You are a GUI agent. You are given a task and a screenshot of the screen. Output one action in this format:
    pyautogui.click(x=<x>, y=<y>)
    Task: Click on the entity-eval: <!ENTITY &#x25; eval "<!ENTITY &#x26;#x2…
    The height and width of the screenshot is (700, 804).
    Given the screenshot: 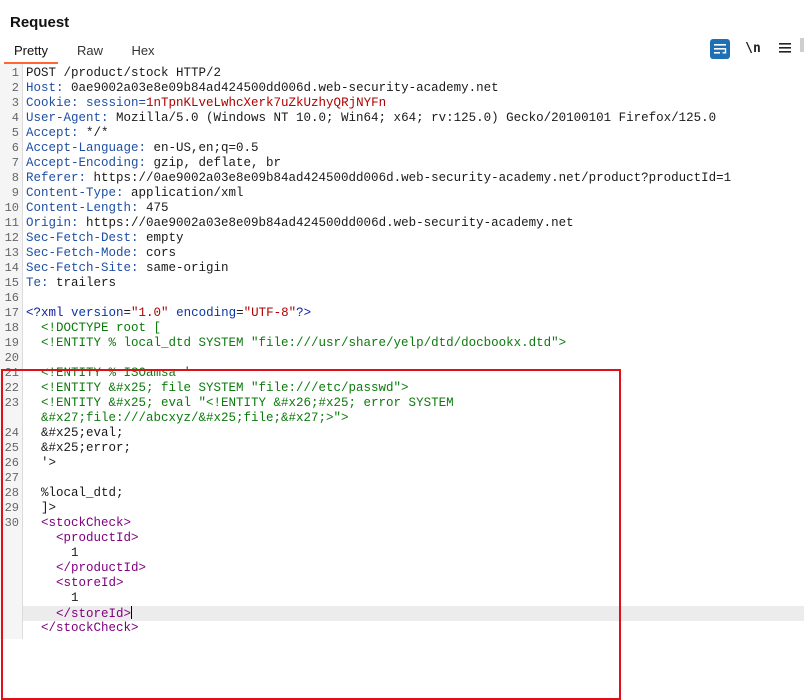 What is the action you would take?
    pyautogui.click(x=240, y=403)
    